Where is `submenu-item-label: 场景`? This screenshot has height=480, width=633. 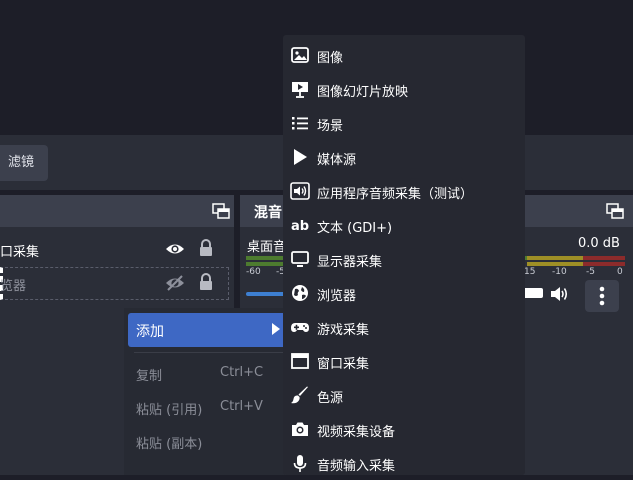 submenu-item-label: 场景 is located at coordinates (330, 126).